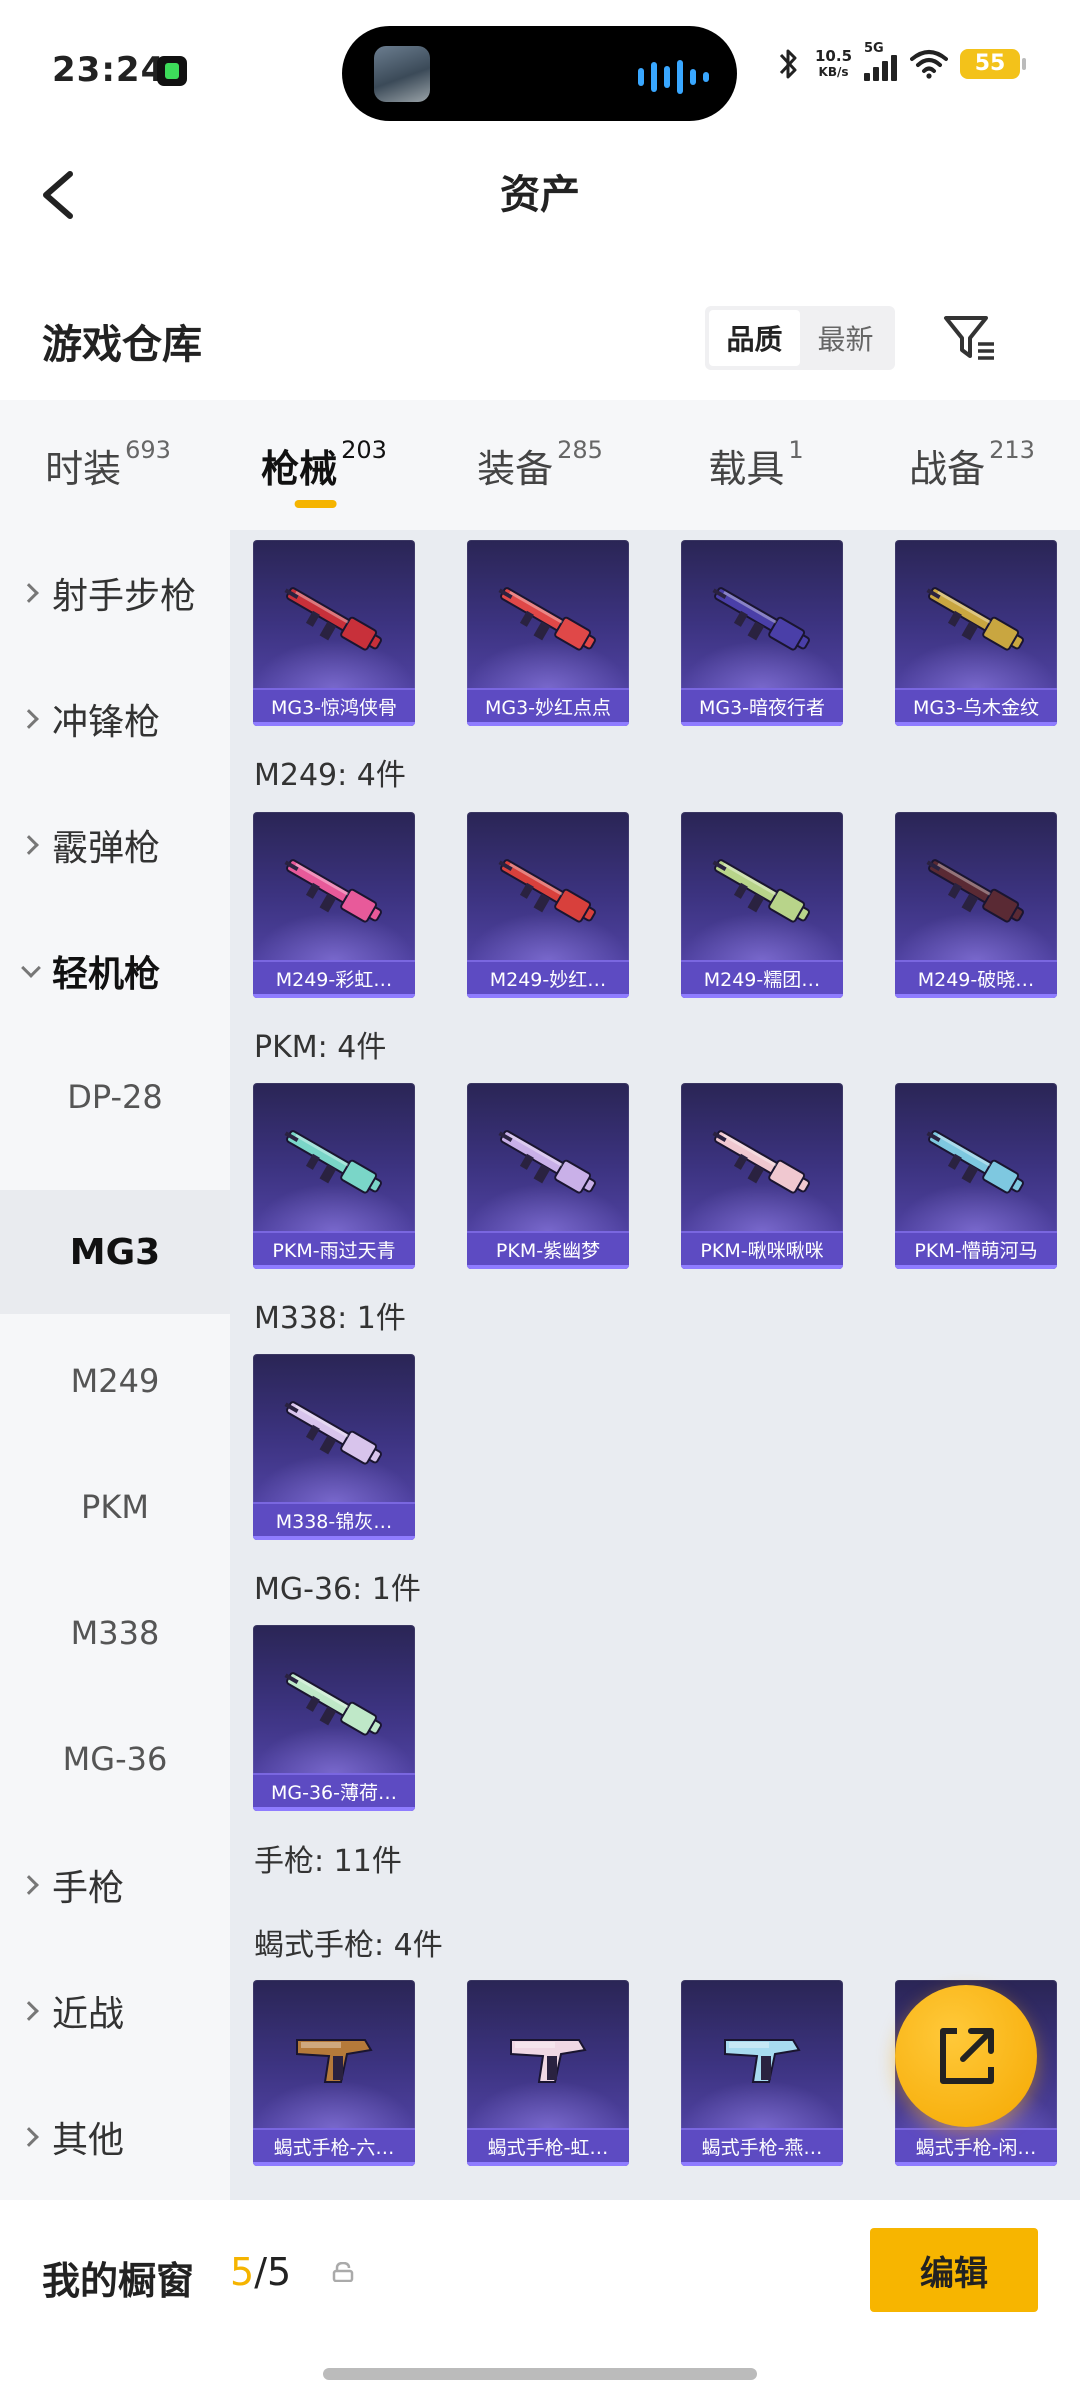 Image resolution: width=1080 pixels, height=2400 pixels. I want to click on sort-newest-option: 最新, so click(845, 338).